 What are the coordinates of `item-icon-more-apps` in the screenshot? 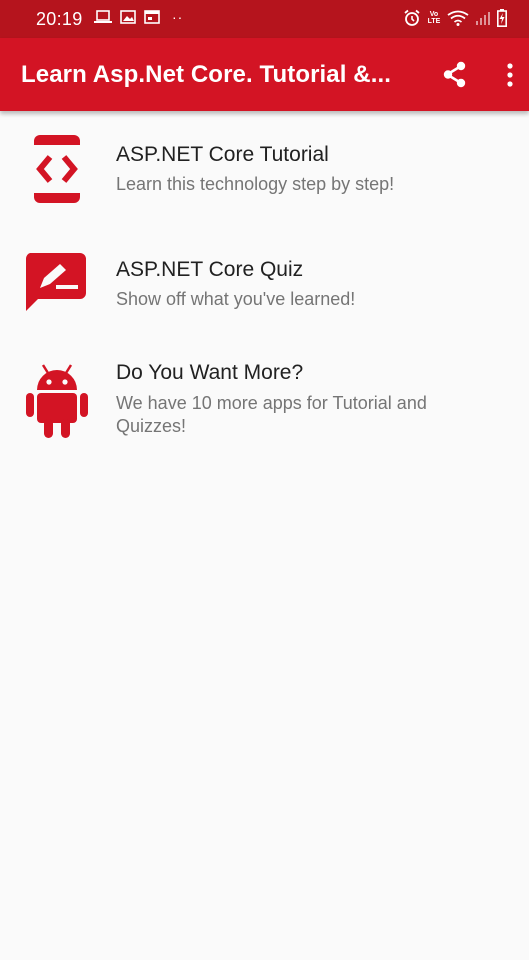 It's located at (57, 402).